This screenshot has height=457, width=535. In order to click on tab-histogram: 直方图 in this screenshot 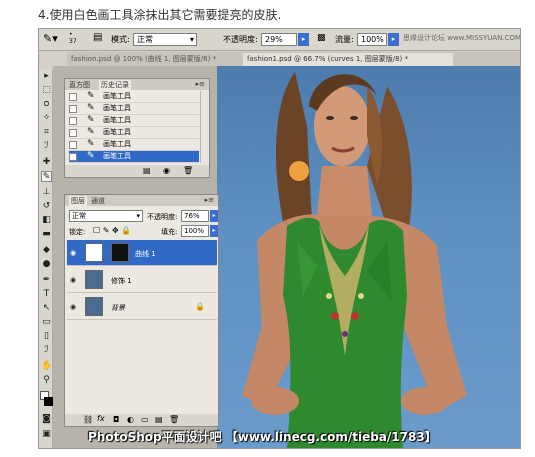, I will do `click(79, 85)`.